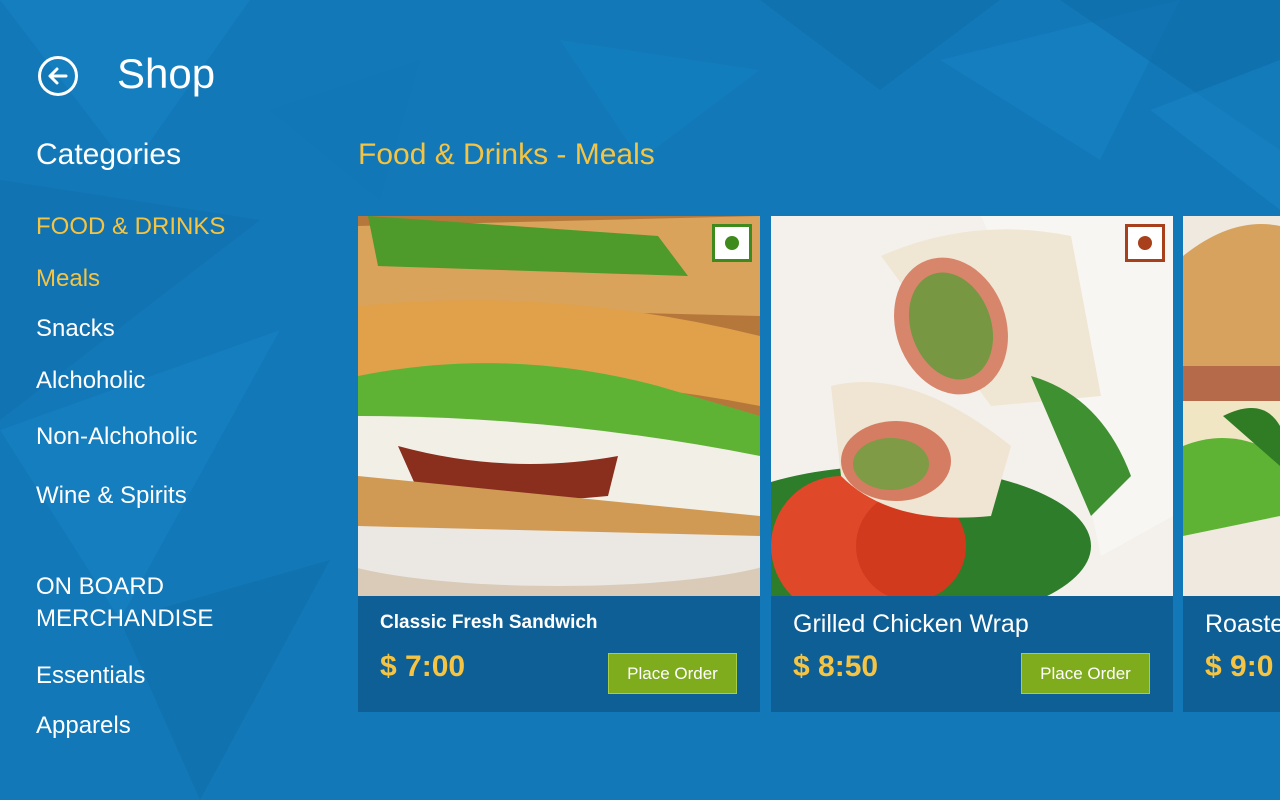 The image size is (1280, 800). What do you see at coordinates (68, 279) in the screenshot?
I see `subcategory-meals: Meals` at bounding box center [68, 279].